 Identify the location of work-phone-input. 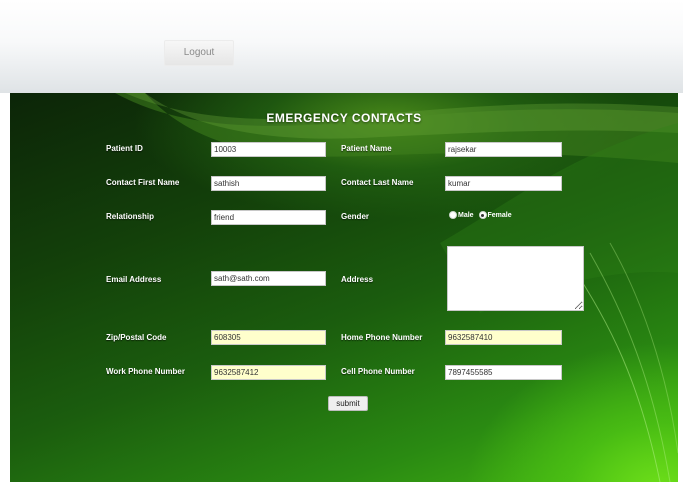
(268, 372).